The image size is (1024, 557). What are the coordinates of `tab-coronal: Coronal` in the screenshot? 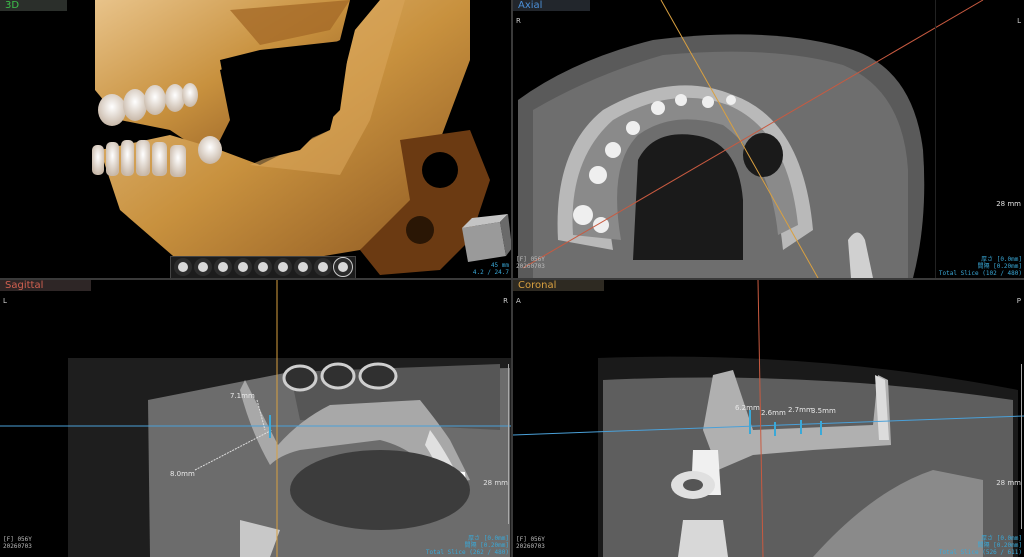 It's located at (559, 285).